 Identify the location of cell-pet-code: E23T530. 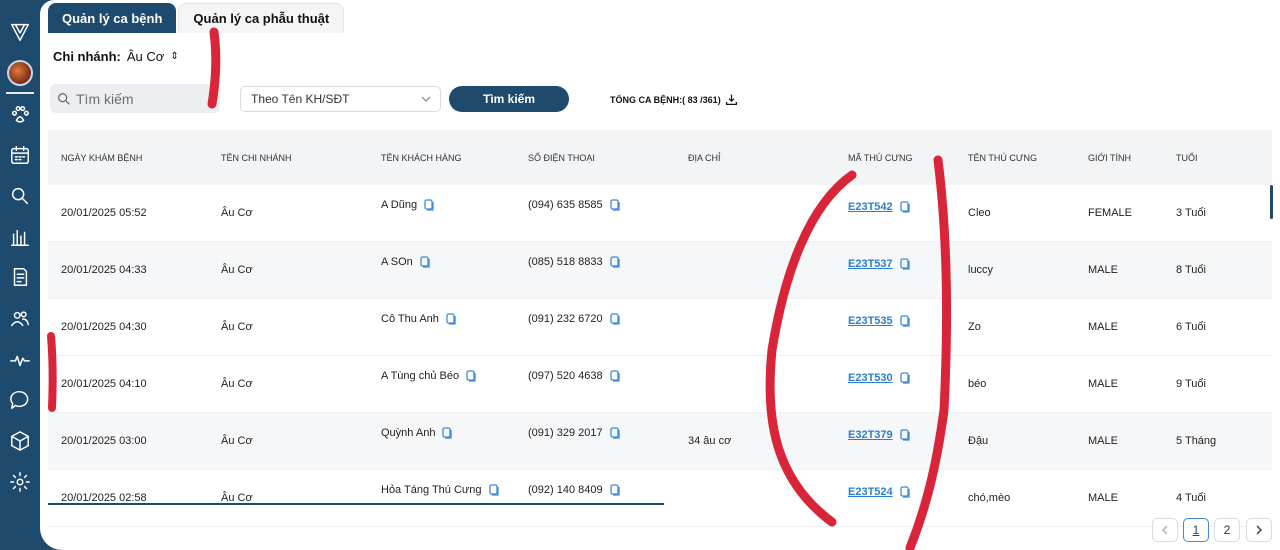
(895, 384).